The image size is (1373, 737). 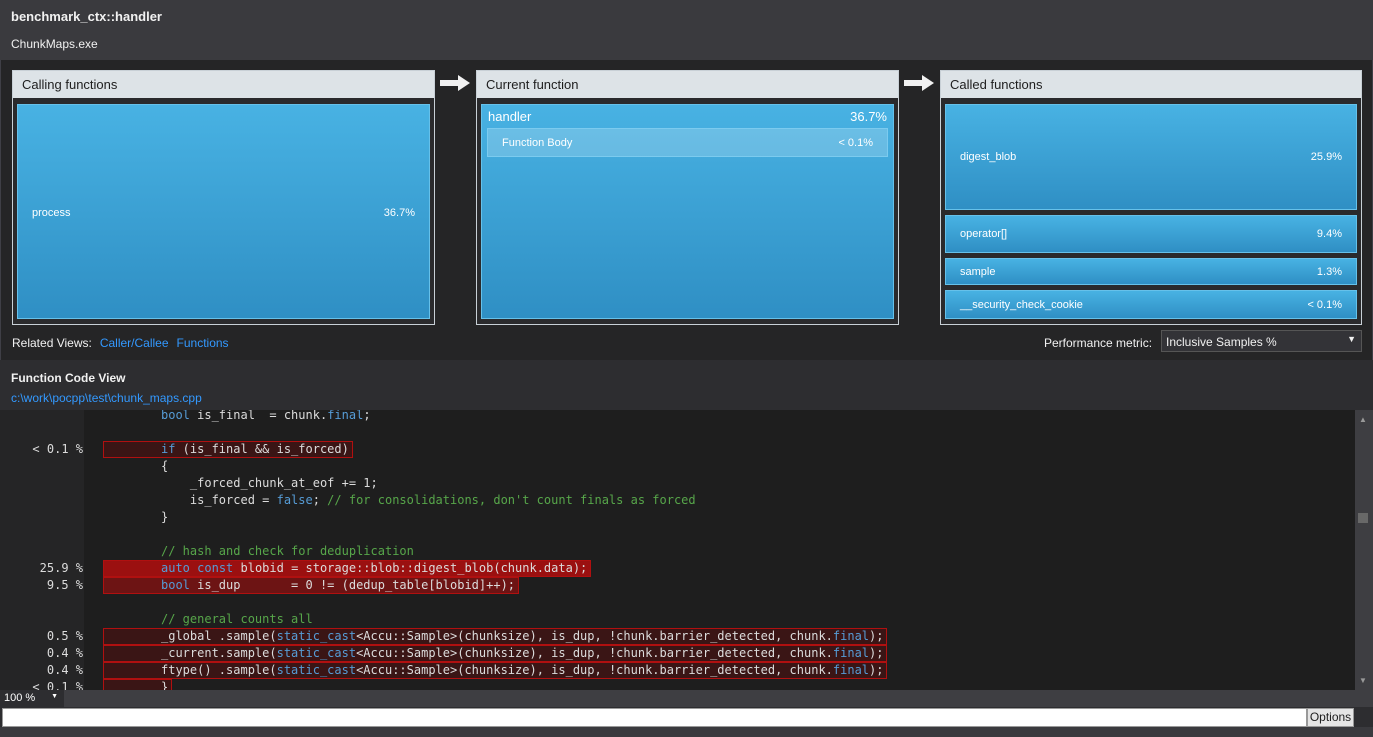 I want to click on function-name: operator[], so click(x=984, y=234).